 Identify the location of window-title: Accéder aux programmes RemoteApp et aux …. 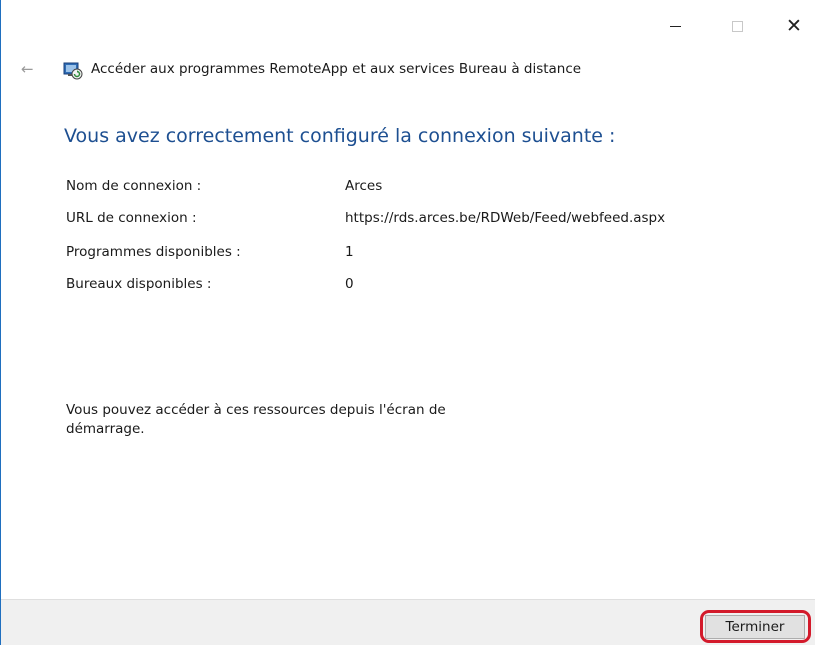
(336, 69).